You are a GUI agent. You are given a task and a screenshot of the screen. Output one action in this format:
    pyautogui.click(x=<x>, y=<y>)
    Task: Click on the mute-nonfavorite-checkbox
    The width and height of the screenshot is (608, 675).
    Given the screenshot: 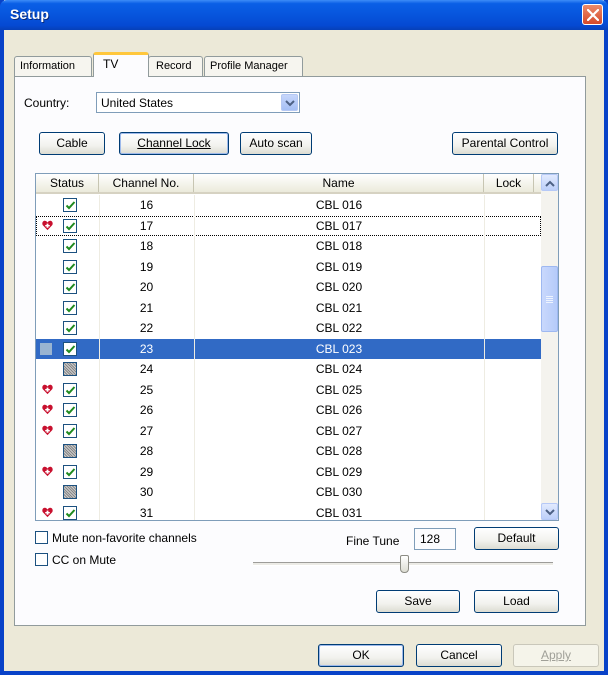 What is the action you would take?
    pyautogui.click(x=41, y=537)
    